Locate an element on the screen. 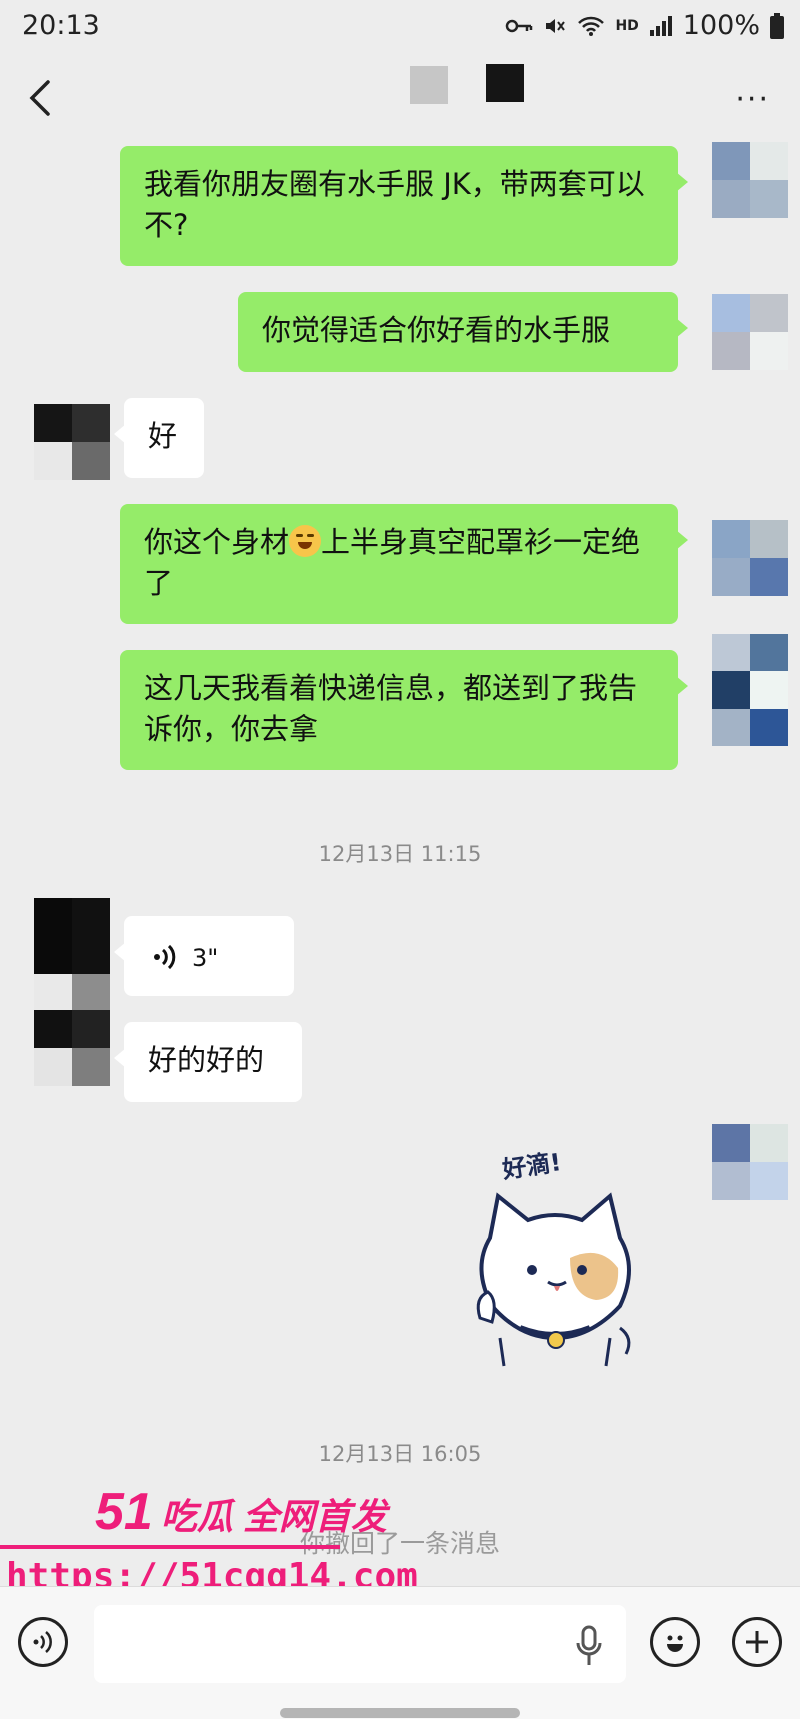 This screenshot has height=1719, width=800. message-text: 好的好的 is located at coordinates (206, 1060).